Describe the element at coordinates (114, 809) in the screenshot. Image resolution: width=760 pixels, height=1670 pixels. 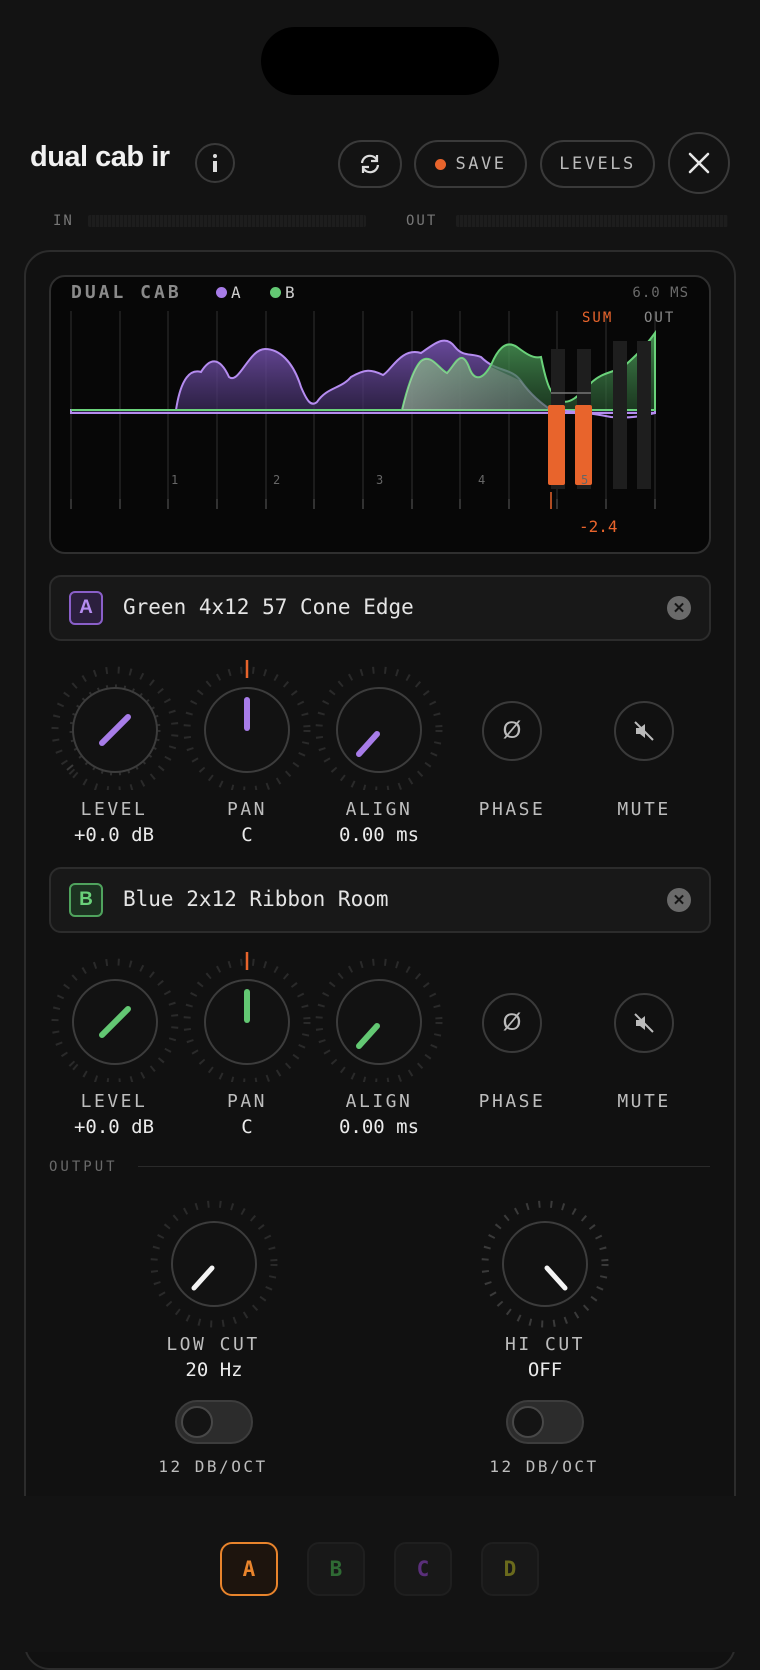
I see `level-a-label: LEVEL` at that location.